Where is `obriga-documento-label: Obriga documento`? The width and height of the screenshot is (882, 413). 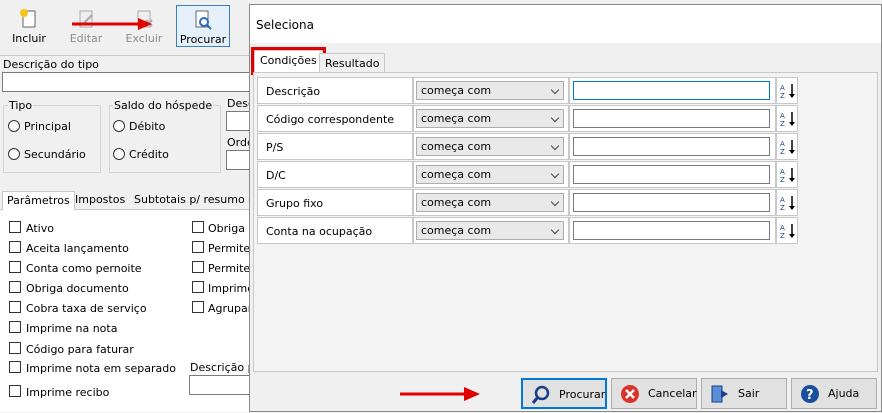
obriga-documento-label: Obriga documento is located at coordinates (77, 288).